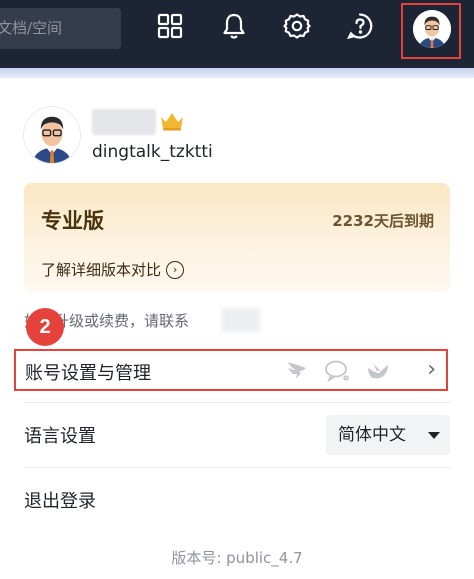 Image resolution: width=474 pixels, height=579 pixels. I want to click on step-2-badge: 2, so click(45, 327).